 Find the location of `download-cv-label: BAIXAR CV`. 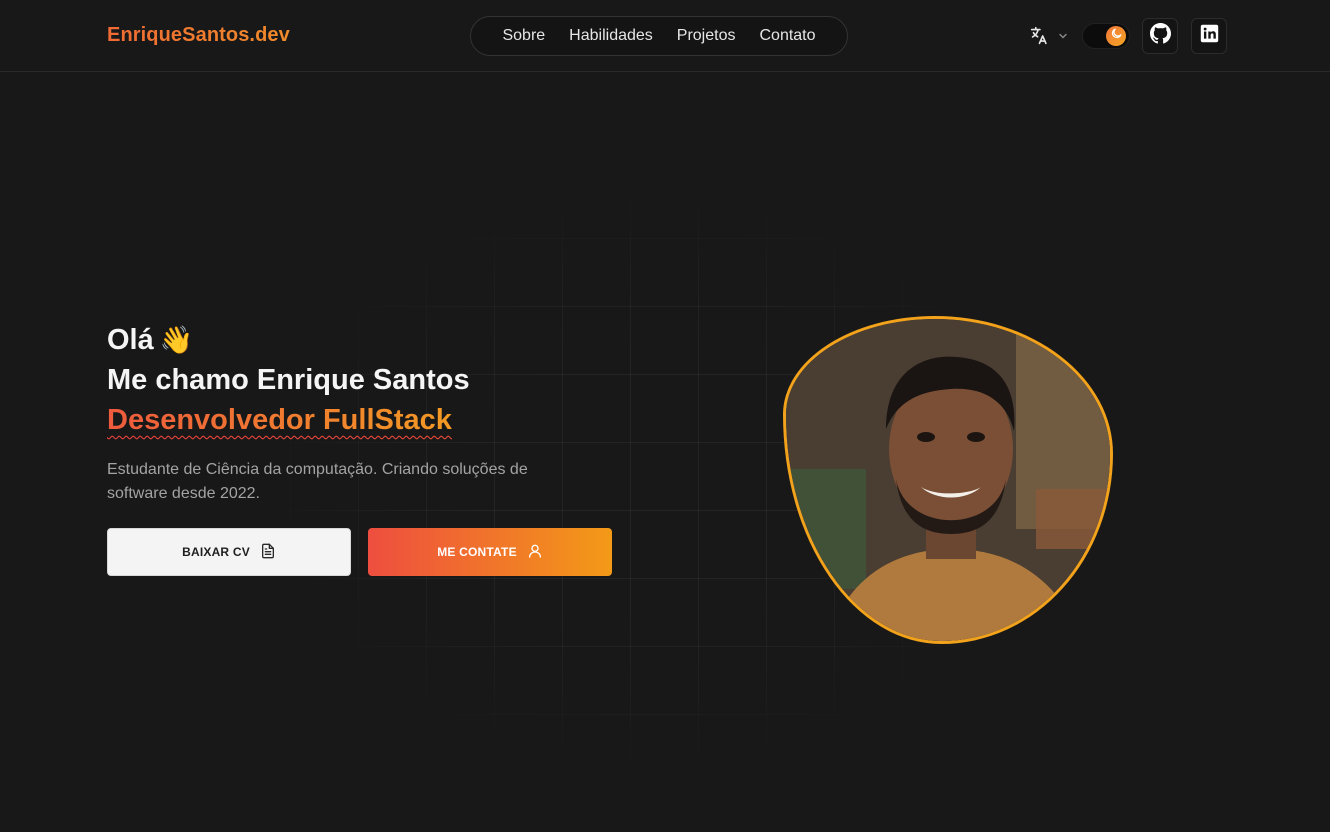

download-cv-label: BAIXAR CV is located at coordinates (216, 552).